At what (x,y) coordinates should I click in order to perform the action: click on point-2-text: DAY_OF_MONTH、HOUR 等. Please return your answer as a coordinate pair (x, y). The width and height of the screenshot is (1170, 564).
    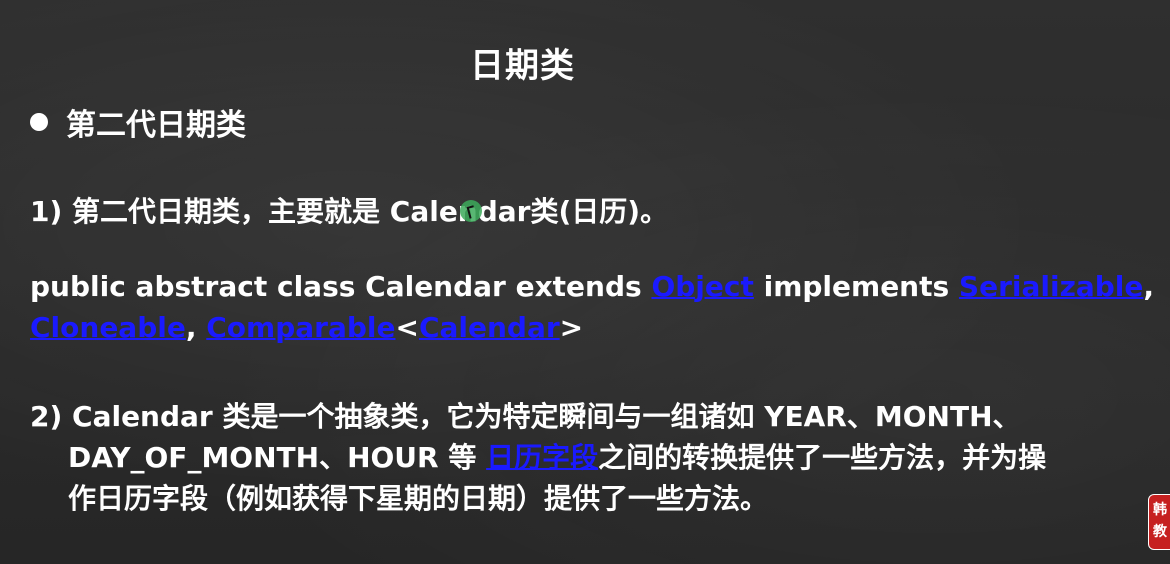
    Looking at the image, I should click on (277, 457).